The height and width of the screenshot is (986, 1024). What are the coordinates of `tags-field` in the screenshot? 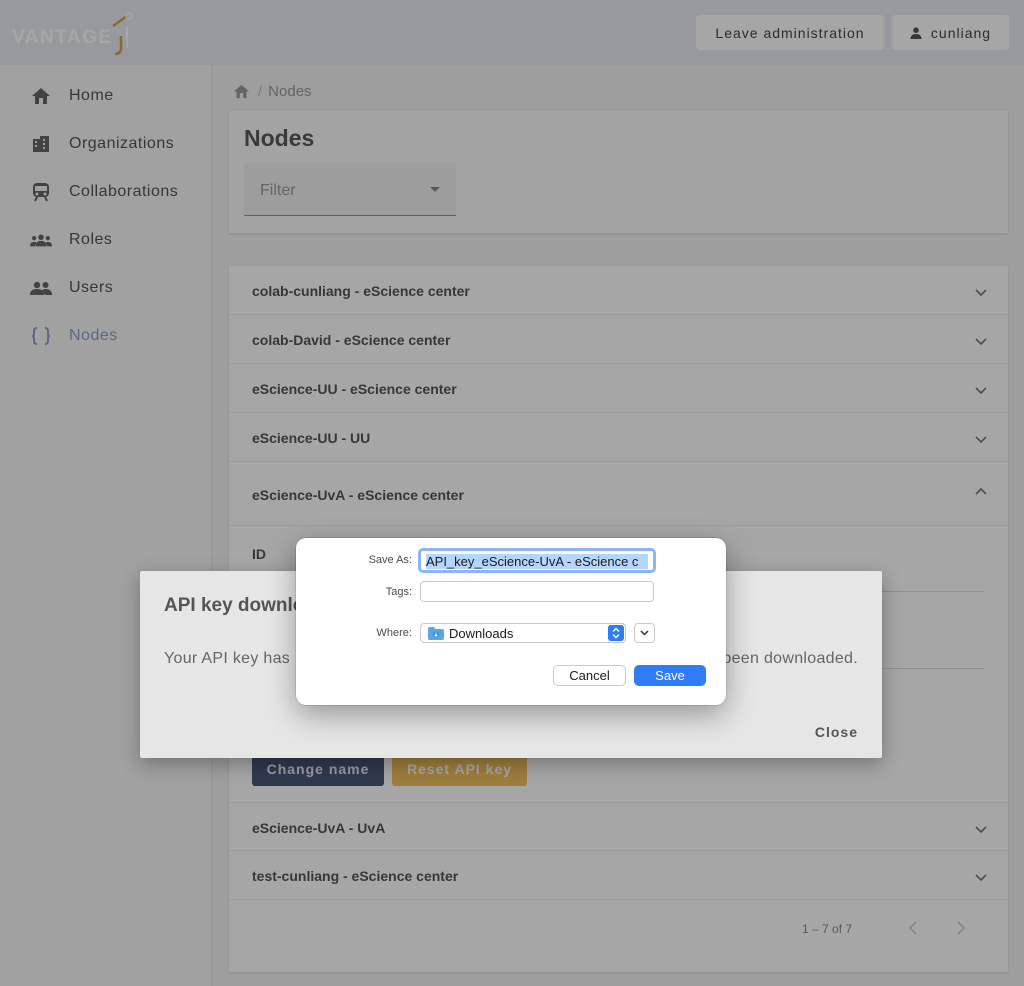 It's located at (537, 591).